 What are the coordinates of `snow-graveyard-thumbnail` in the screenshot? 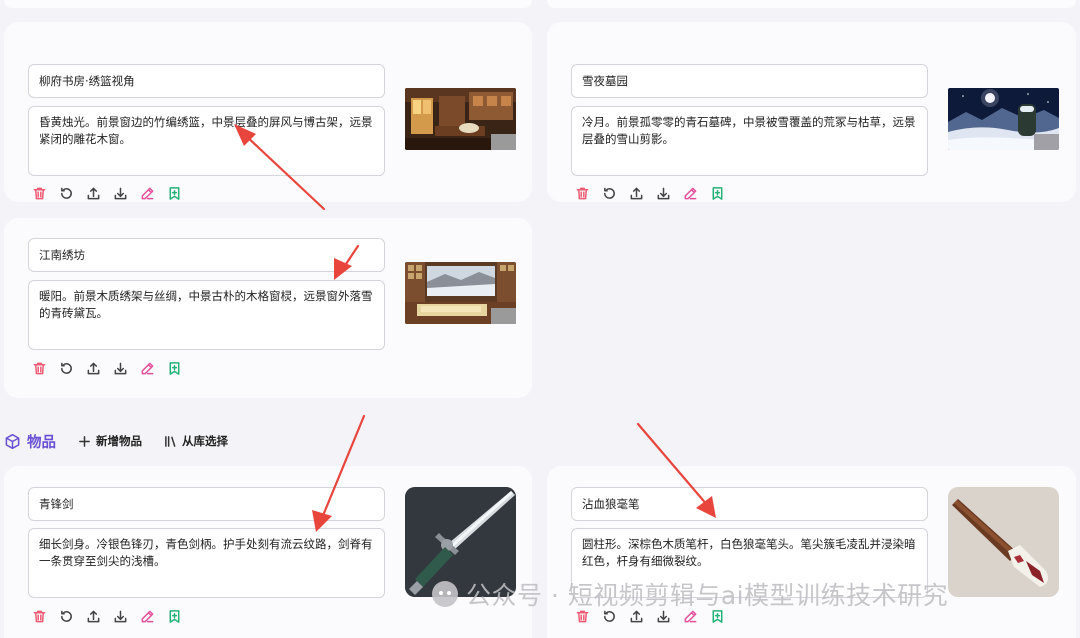 It's located at (1003, 119).